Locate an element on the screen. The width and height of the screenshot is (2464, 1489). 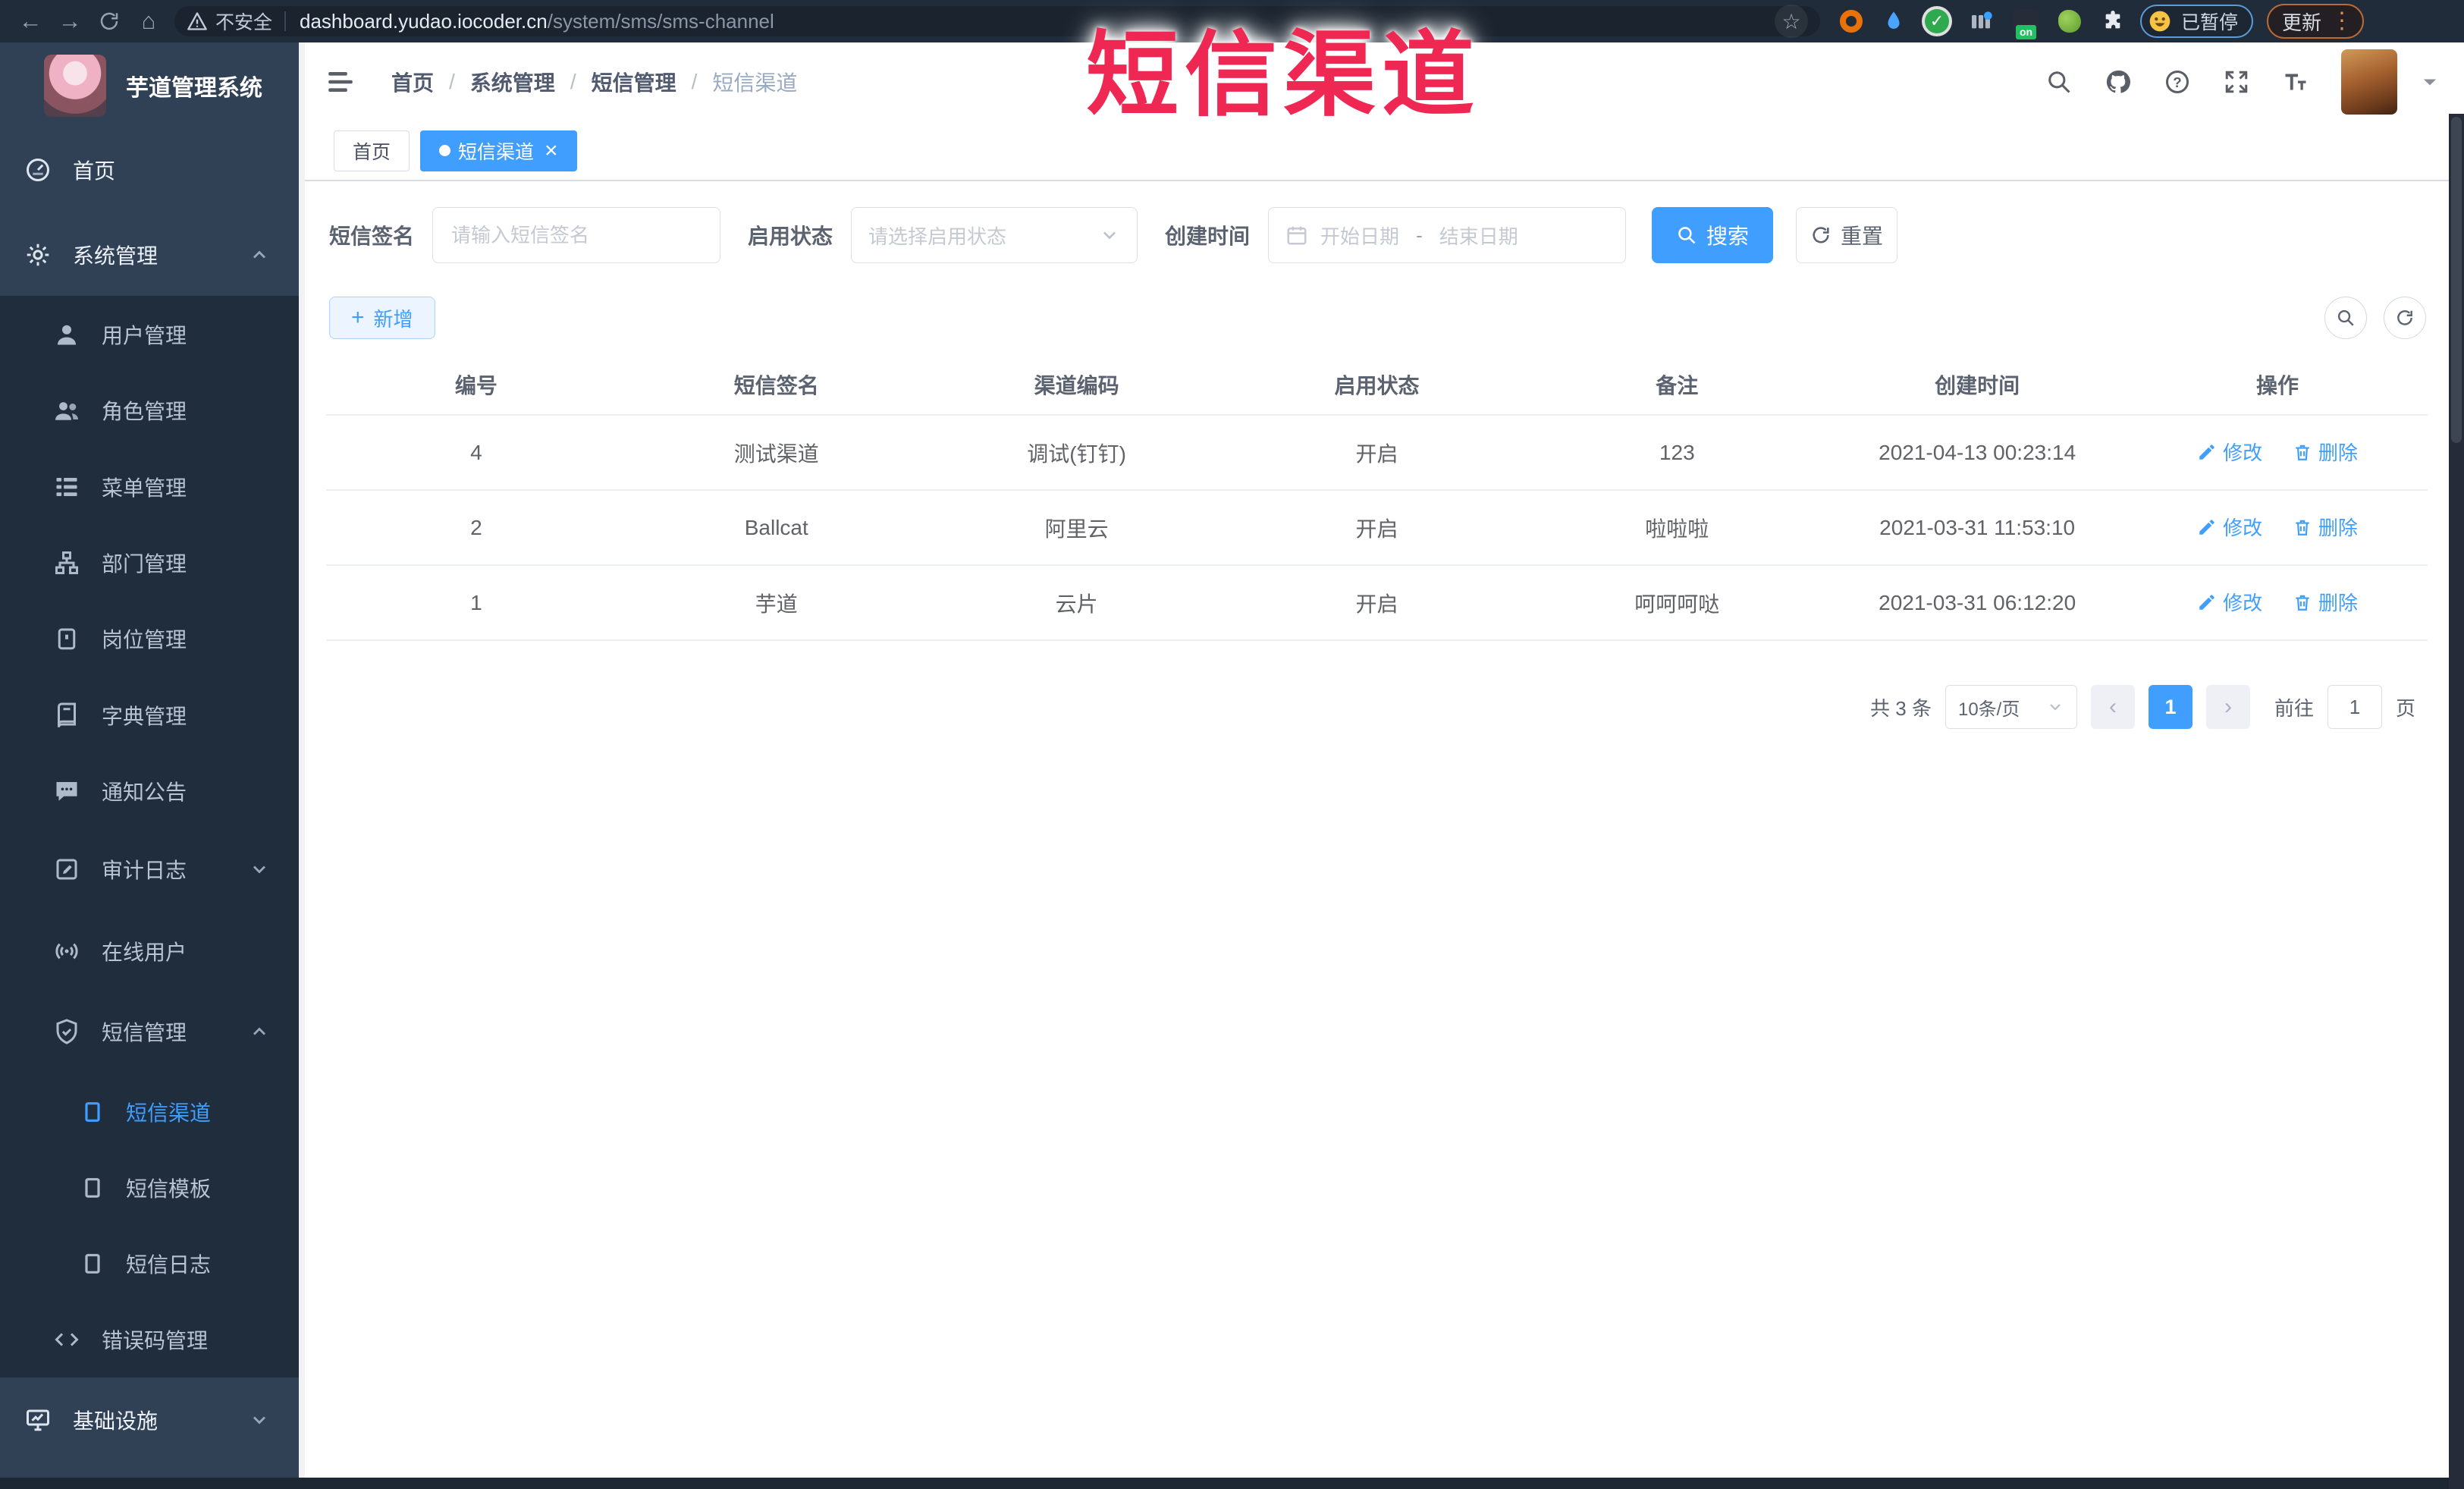
page-1-button: 1 is located at coordinates (2170, 707).